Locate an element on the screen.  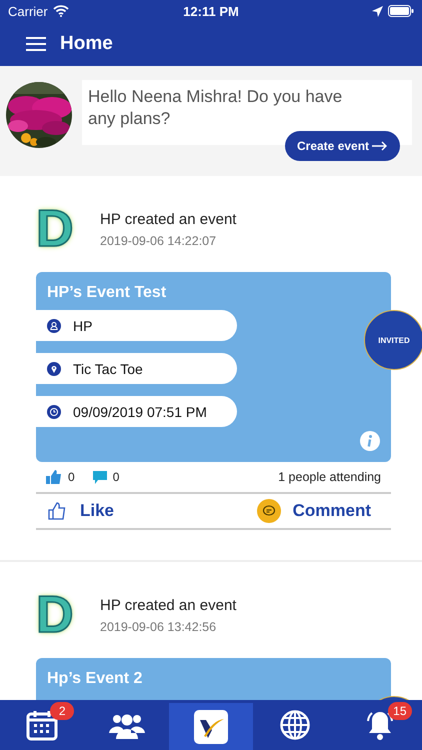
bell-icon is located at coordinates (379, 725).